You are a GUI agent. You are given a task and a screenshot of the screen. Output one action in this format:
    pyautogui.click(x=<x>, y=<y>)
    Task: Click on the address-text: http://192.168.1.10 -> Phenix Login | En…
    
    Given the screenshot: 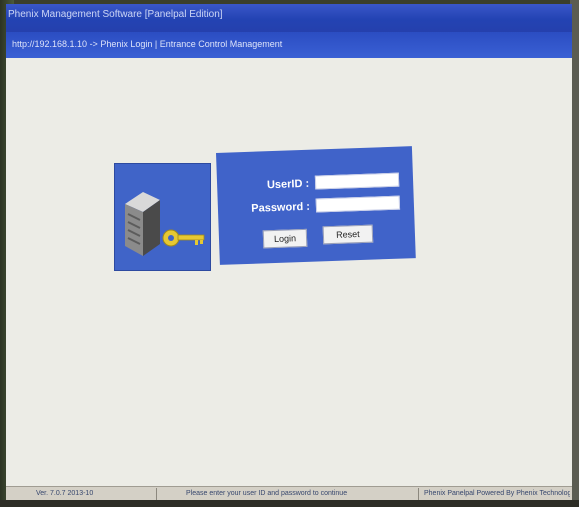 What is the action you would take?
    pyautogui.click(x=147, y=44)
    